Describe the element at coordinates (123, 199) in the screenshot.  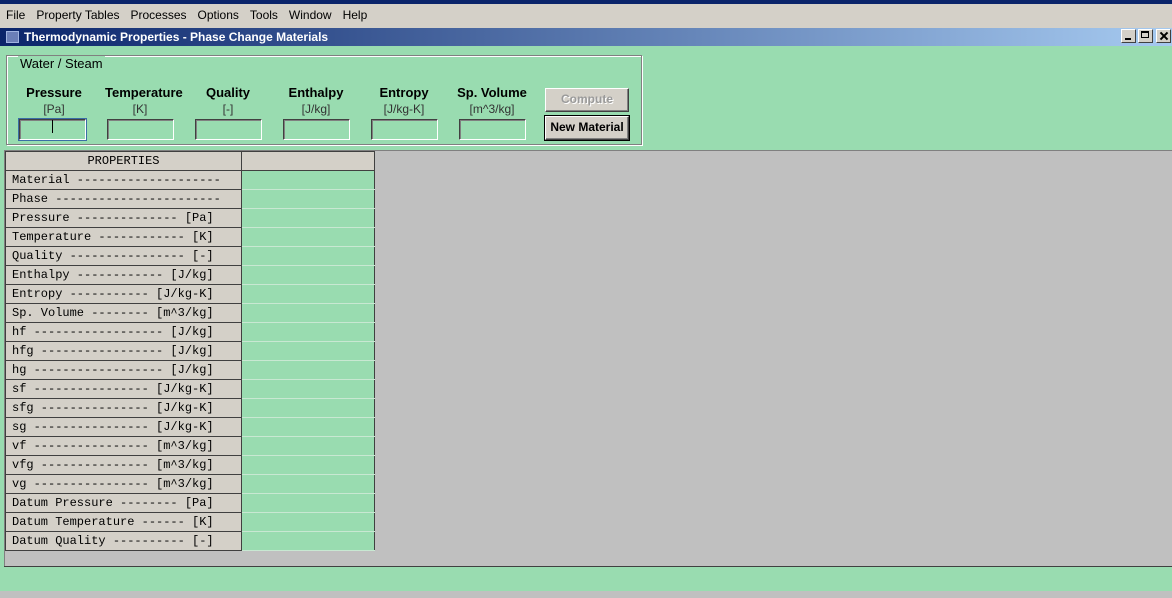
I see `property-label: Phase -----------------------` at that location.